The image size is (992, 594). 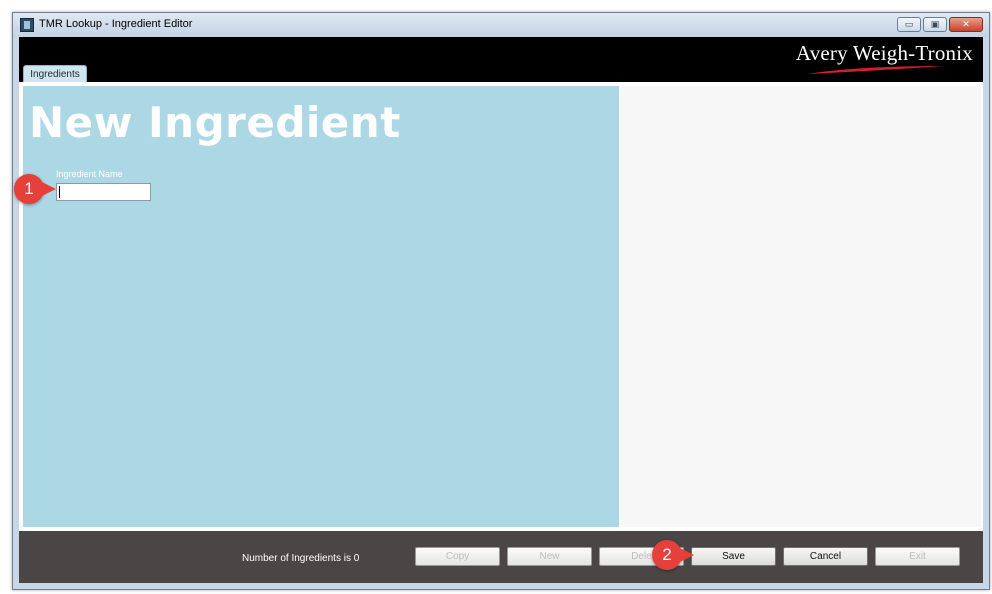 What do you see at coordinates (55, 73) in the screenshot?
I see `tab-ingredients: Ingredients` at bounding box center [55, 73].